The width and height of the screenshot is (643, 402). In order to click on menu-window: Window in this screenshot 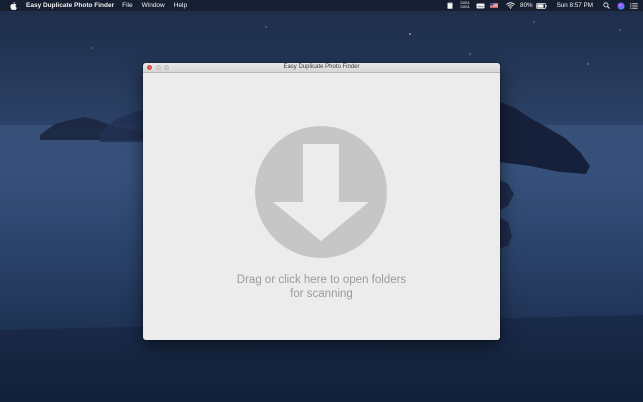, I will do `click(153, 5)`.